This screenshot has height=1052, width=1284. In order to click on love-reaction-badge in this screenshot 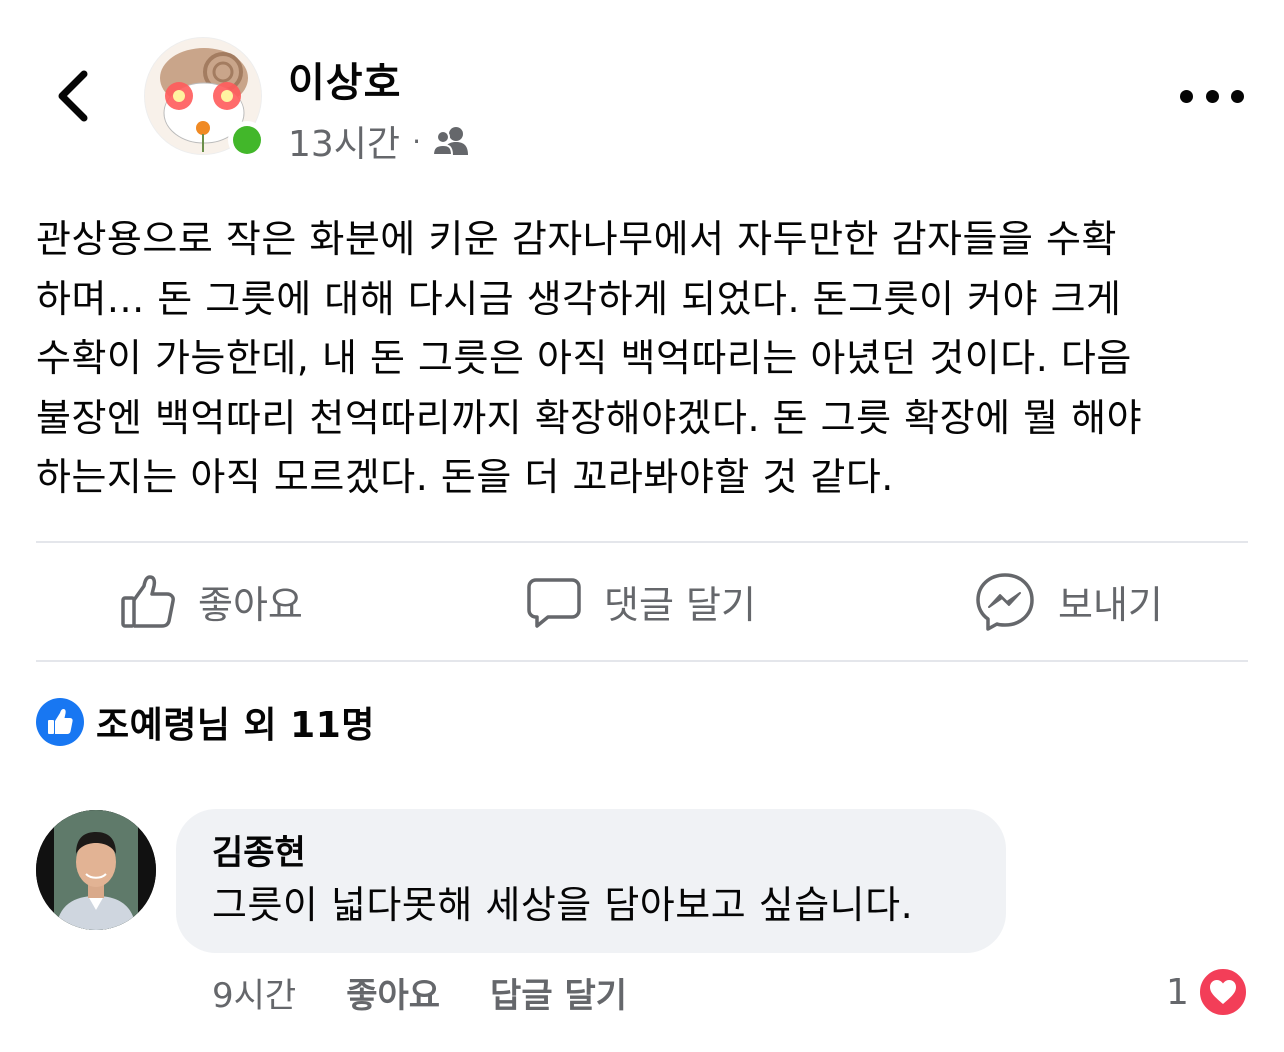, I will do `click(1222, 992)`.